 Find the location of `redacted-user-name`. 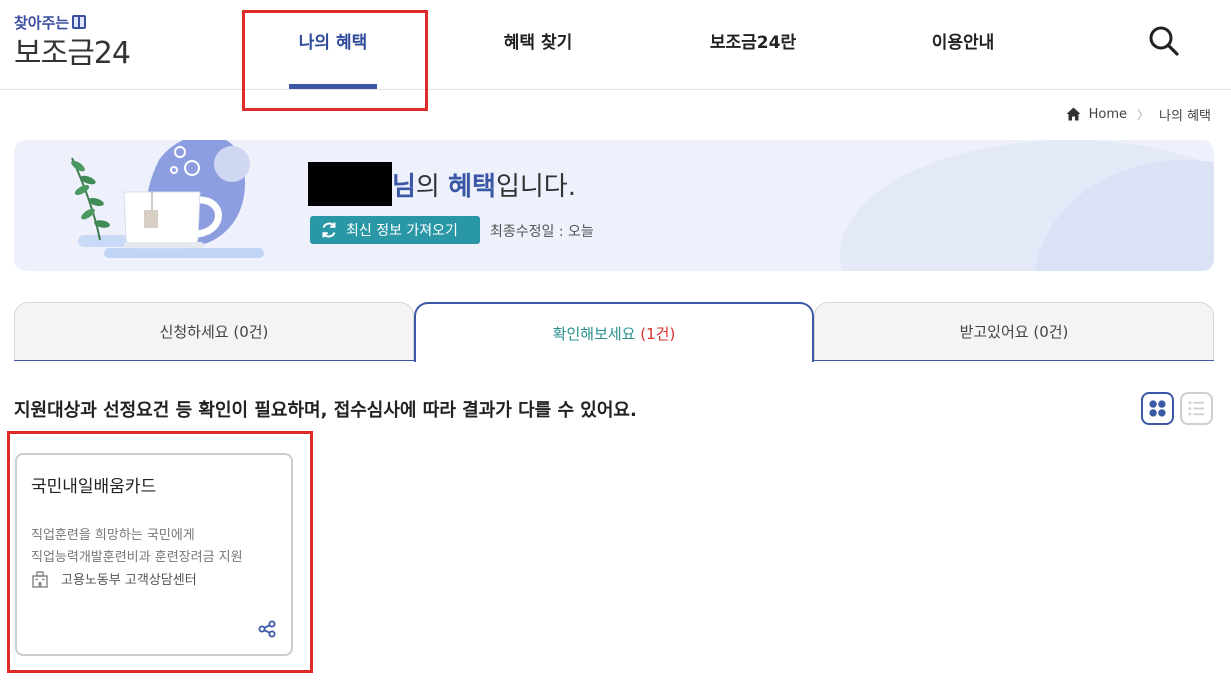

redacted-user-name is located at coordinates (350, 184).